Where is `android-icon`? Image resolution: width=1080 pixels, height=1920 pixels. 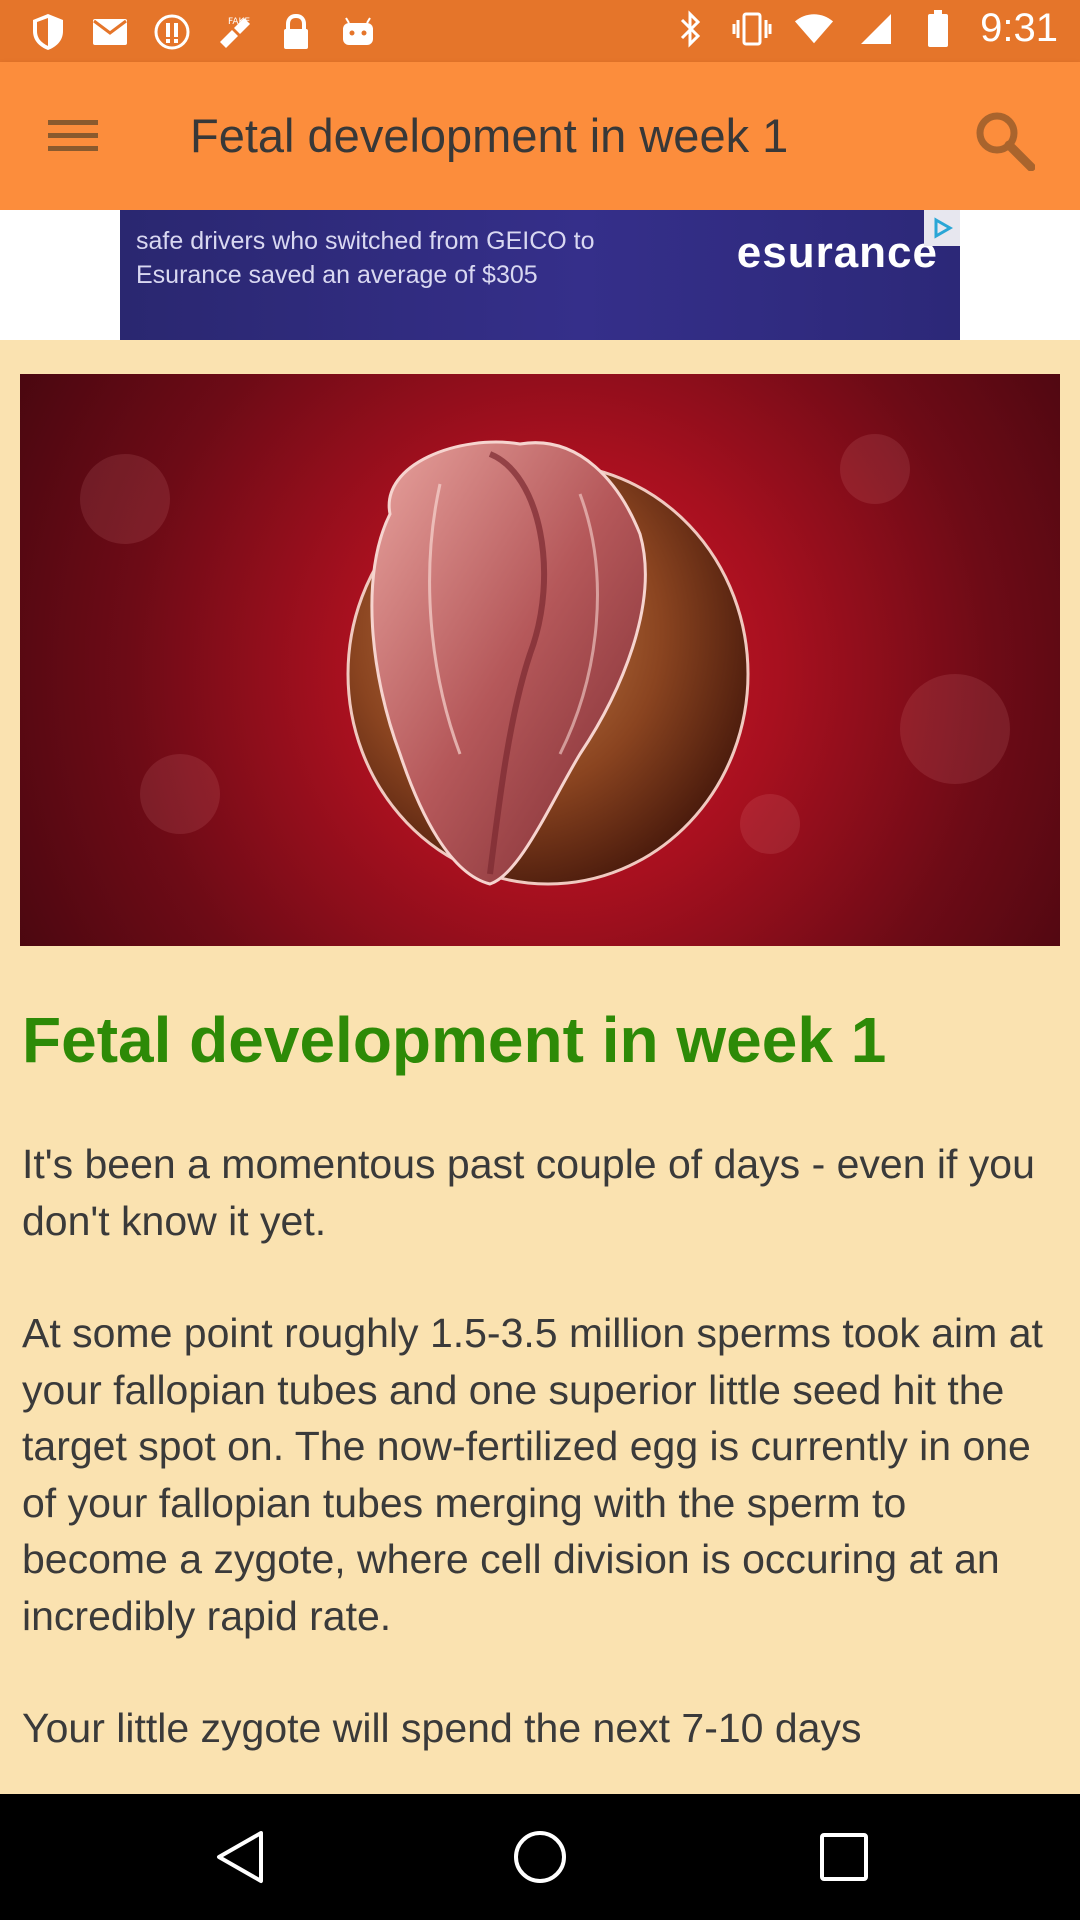
android-icon is located at coordinates (358, 32).